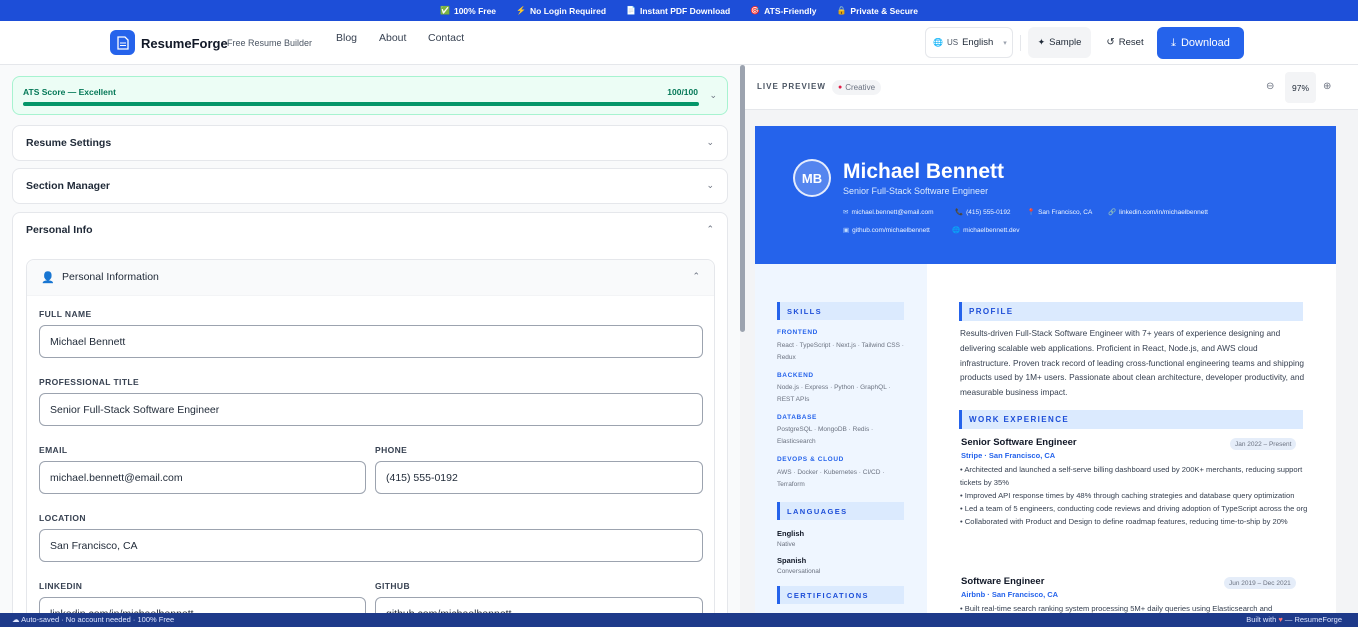  I want to click on logo, so click(122, 42).